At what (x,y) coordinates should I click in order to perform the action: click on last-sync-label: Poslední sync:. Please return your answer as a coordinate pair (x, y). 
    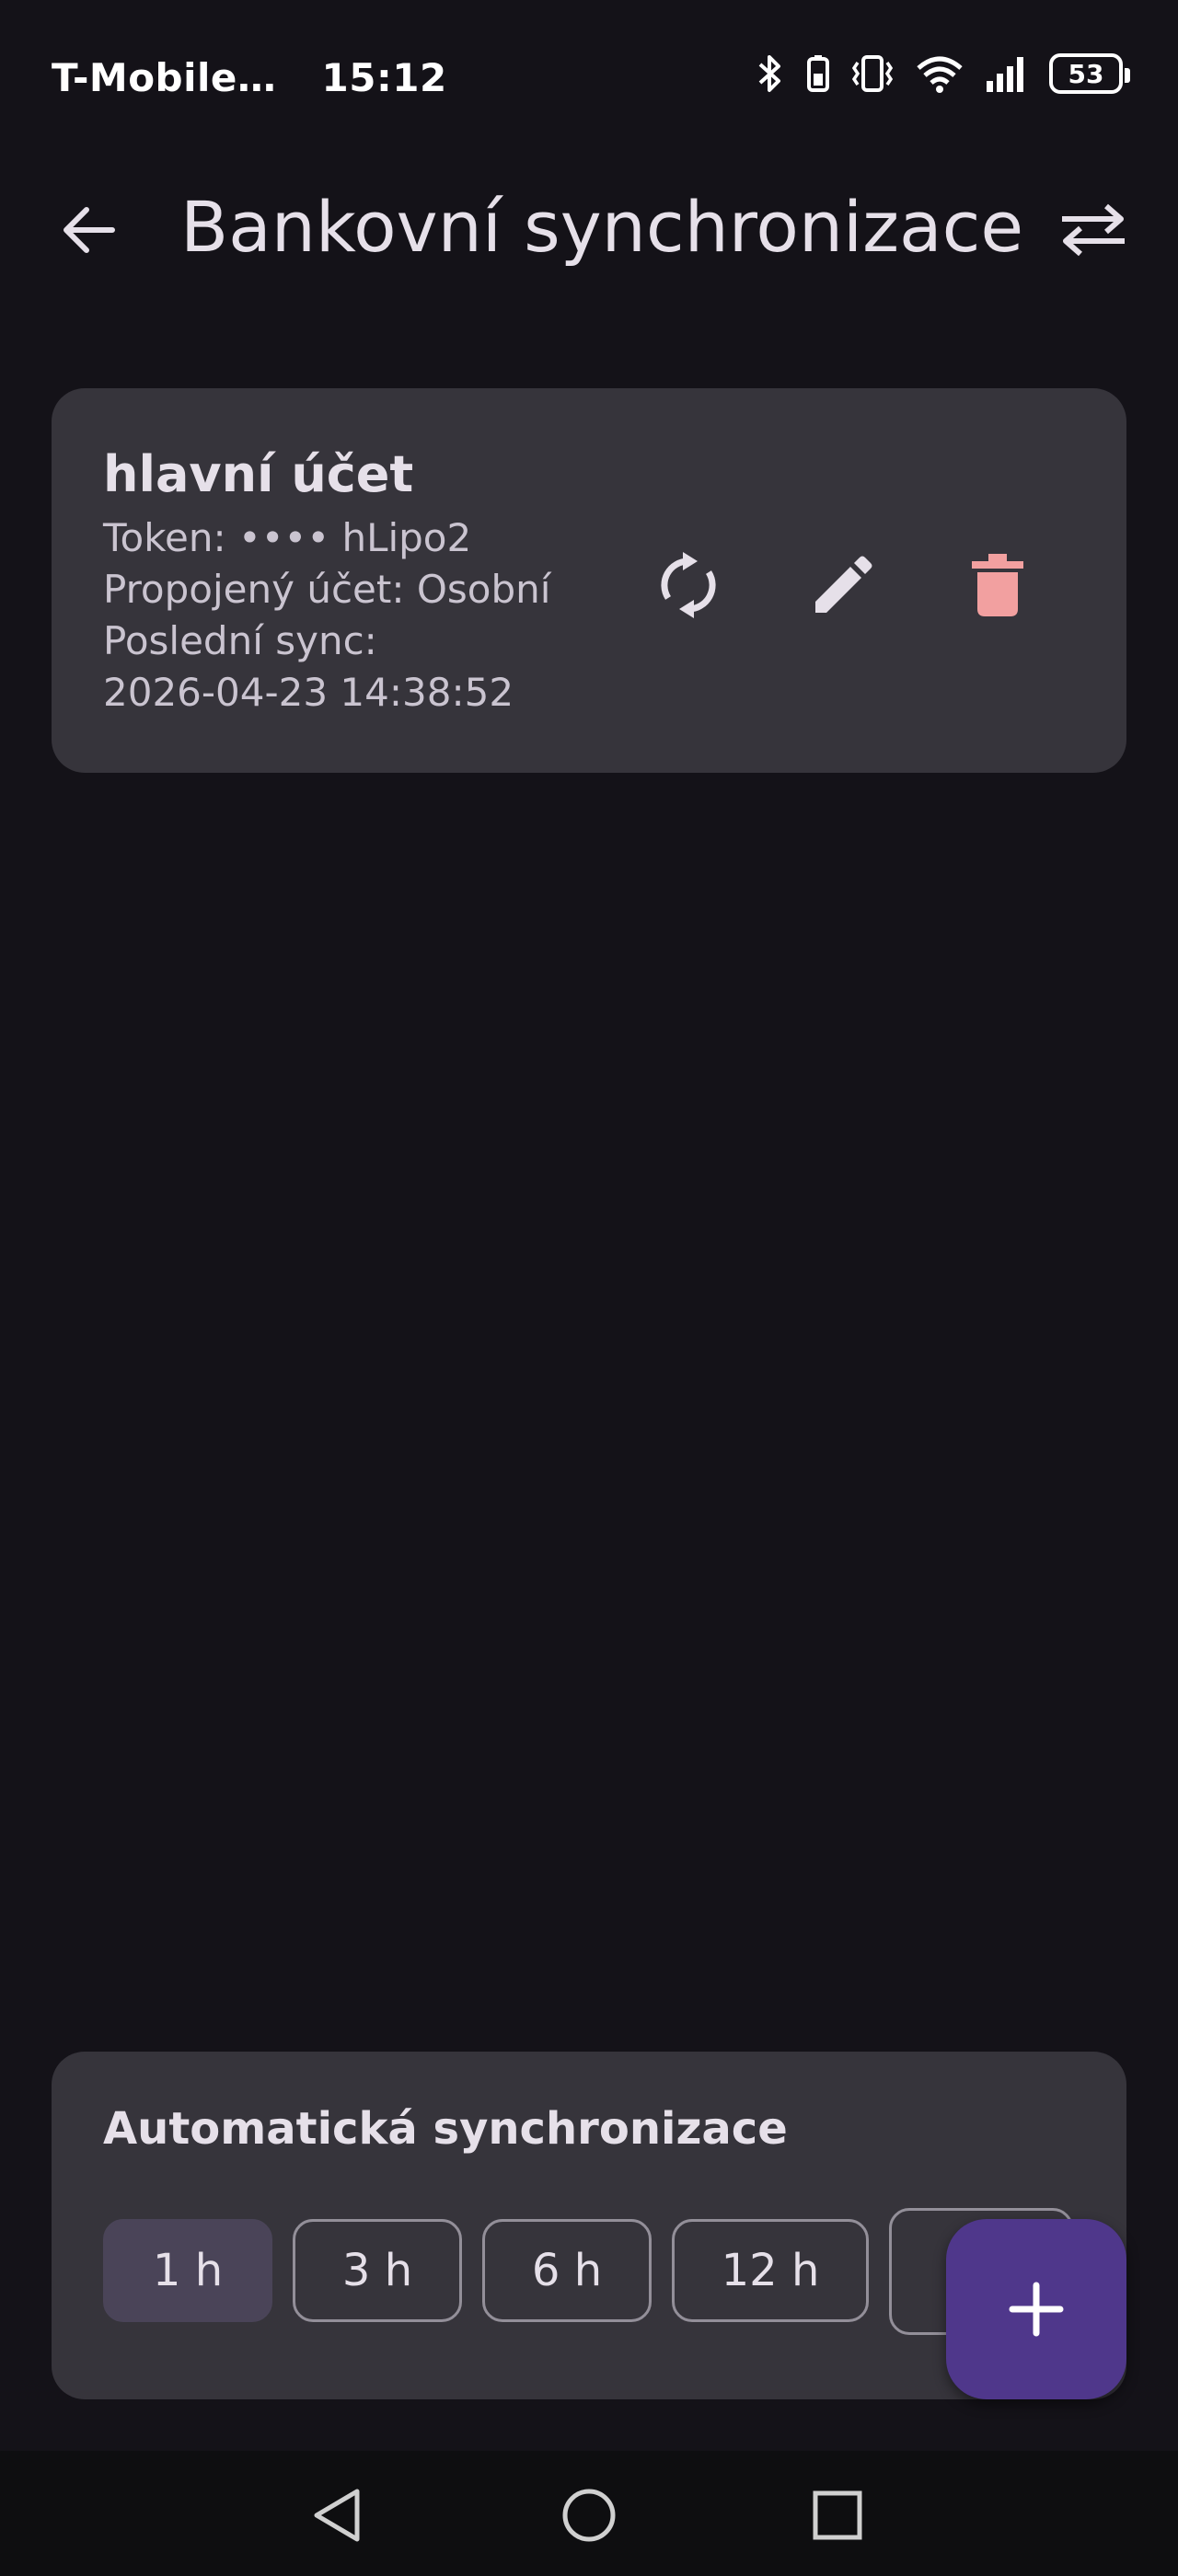
    Looking at the image, I should click on (240, 640).